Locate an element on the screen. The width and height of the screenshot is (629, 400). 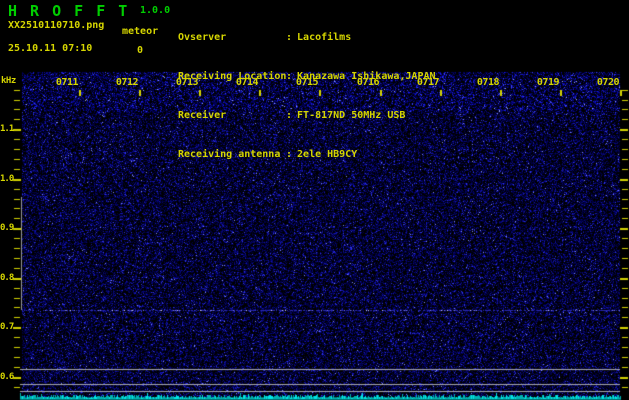
info-value: Lacofilms is located at coordinates (324, 37).